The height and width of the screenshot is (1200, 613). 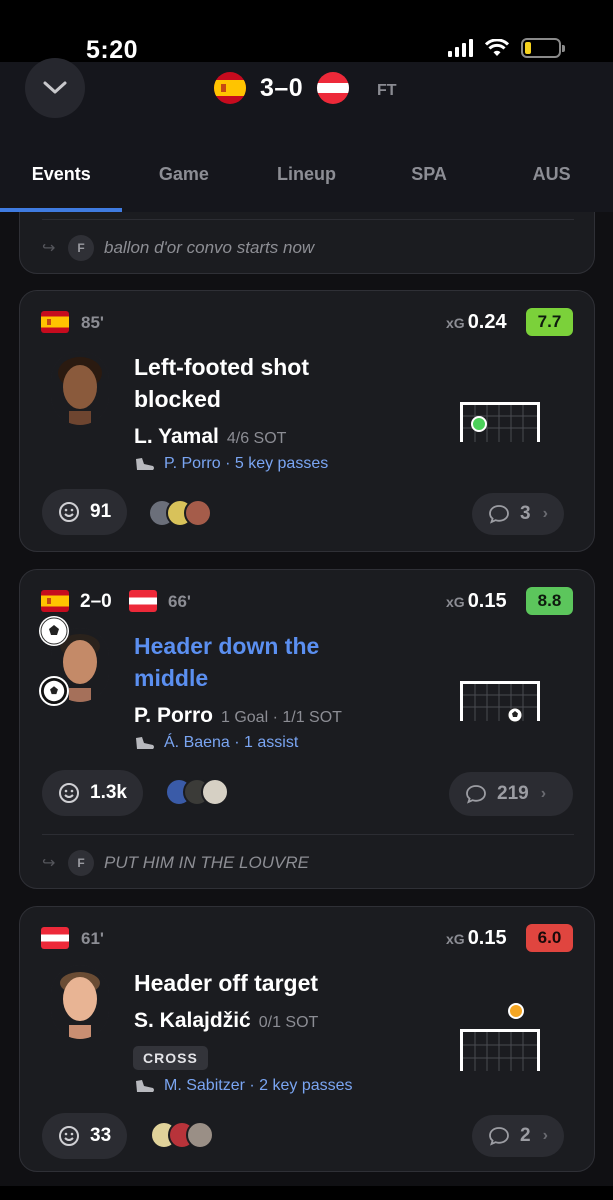 I want to click on comments-button: 2 ›, so click(x=518, y=1136).